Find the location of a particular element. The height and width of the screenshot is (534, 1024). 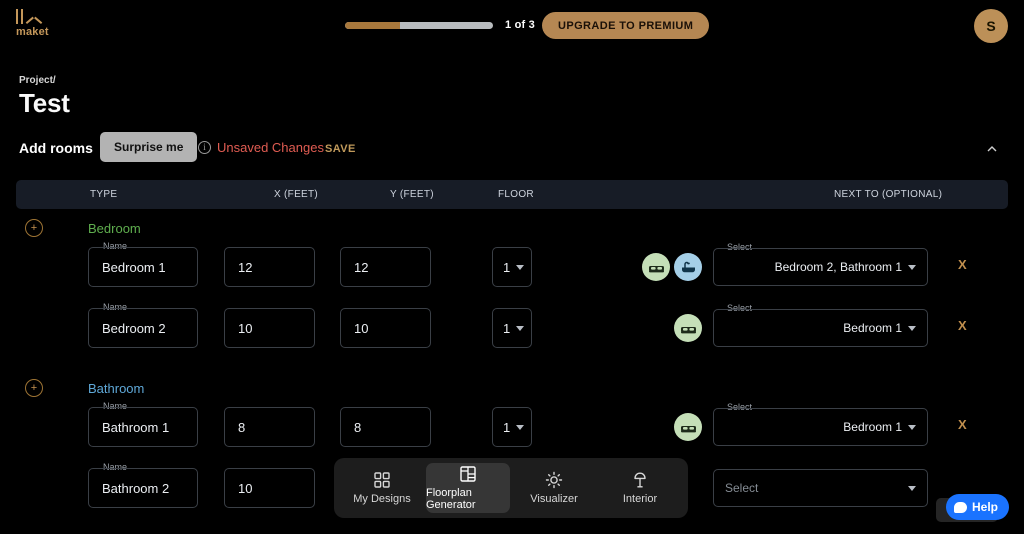

nav-item-label: My Designs is located at coordinates (382, 499).